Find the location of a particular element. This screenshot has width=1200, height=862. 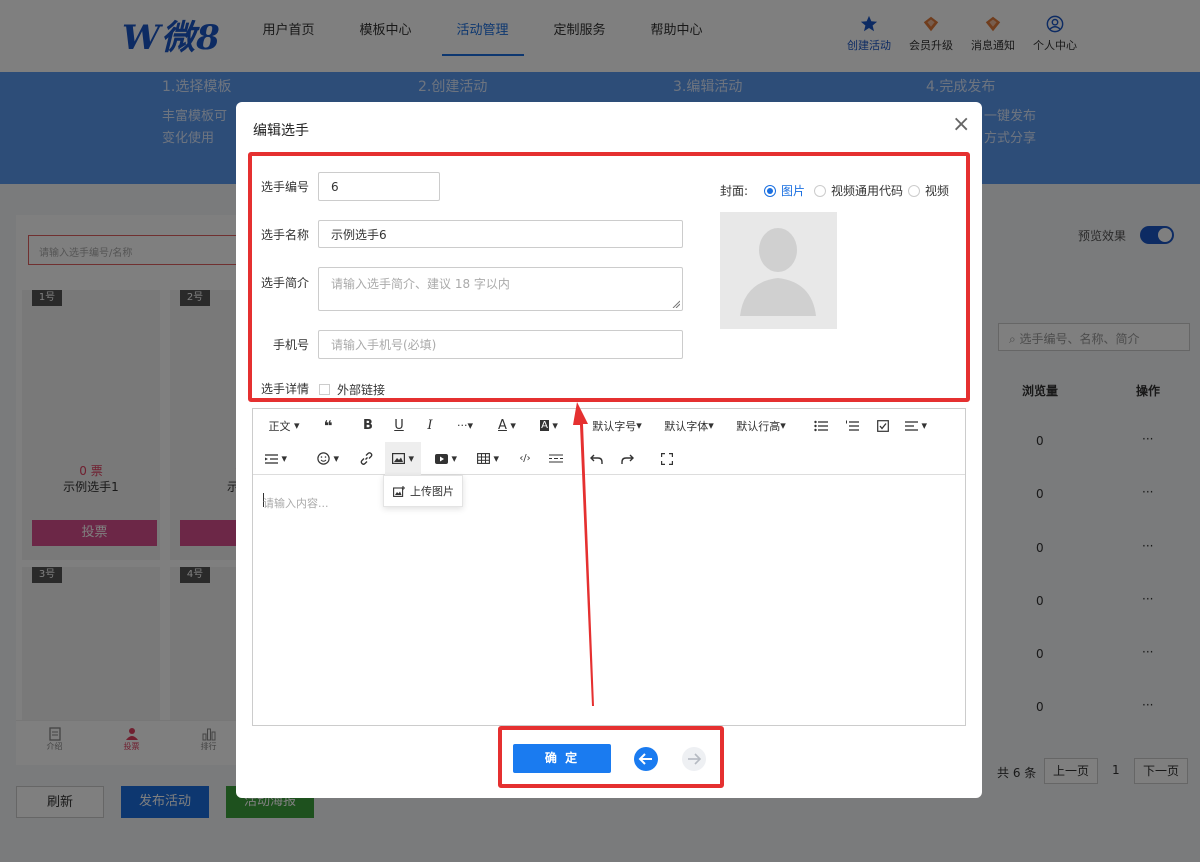

font-family-select: 默认字体 ▾ is located at coordinates (689, 425).